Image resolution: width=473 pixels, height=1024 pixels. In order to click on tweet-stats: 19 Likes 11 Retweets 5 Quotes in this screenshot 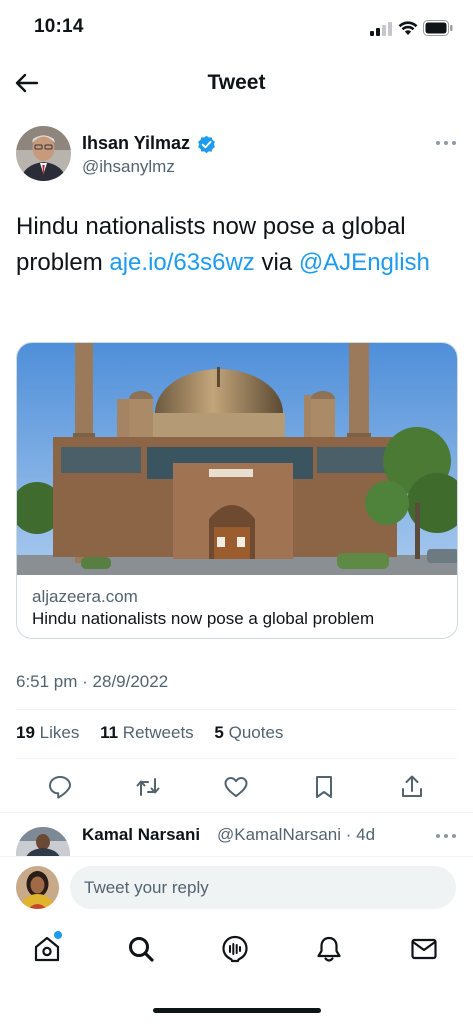, I will do `click(157, 733)`.